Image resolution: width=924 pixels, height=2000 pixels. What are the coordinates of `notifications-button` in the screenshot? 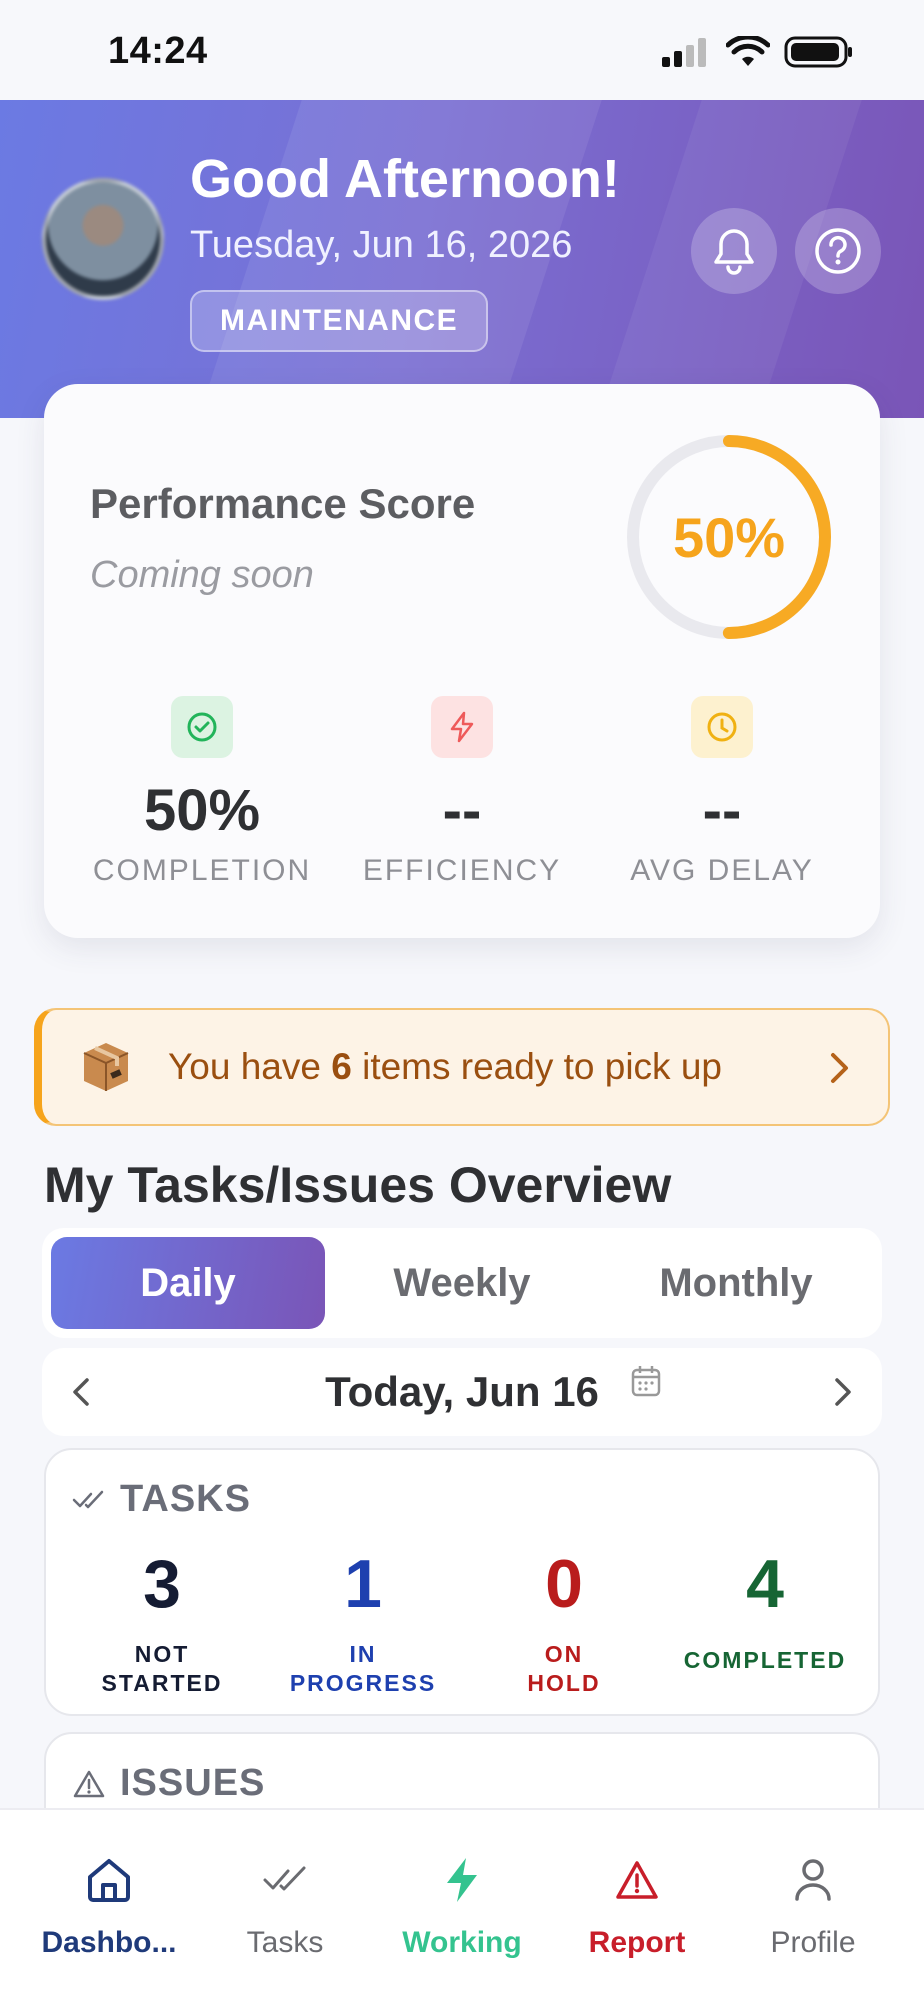 It's located at (734, 251).